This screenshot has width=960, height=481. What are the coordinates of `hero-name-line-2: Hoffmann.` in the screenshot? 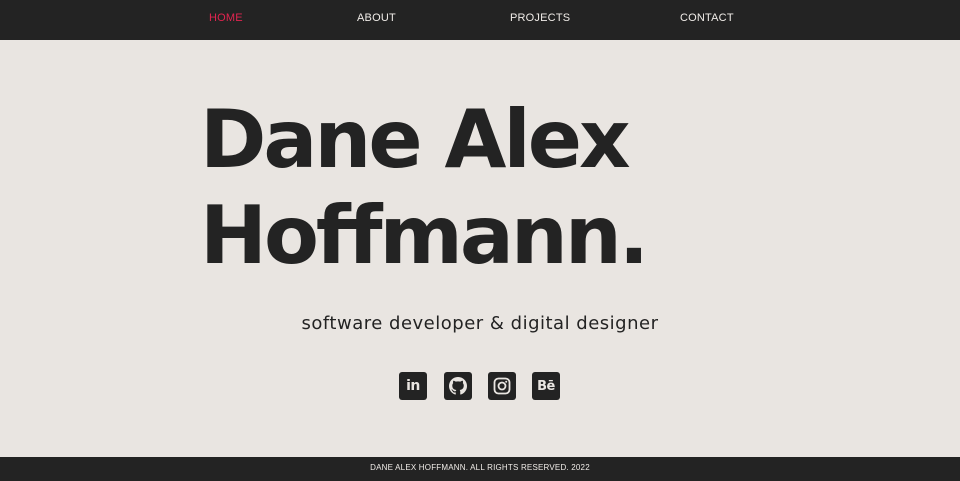 It's located at (424, 235).